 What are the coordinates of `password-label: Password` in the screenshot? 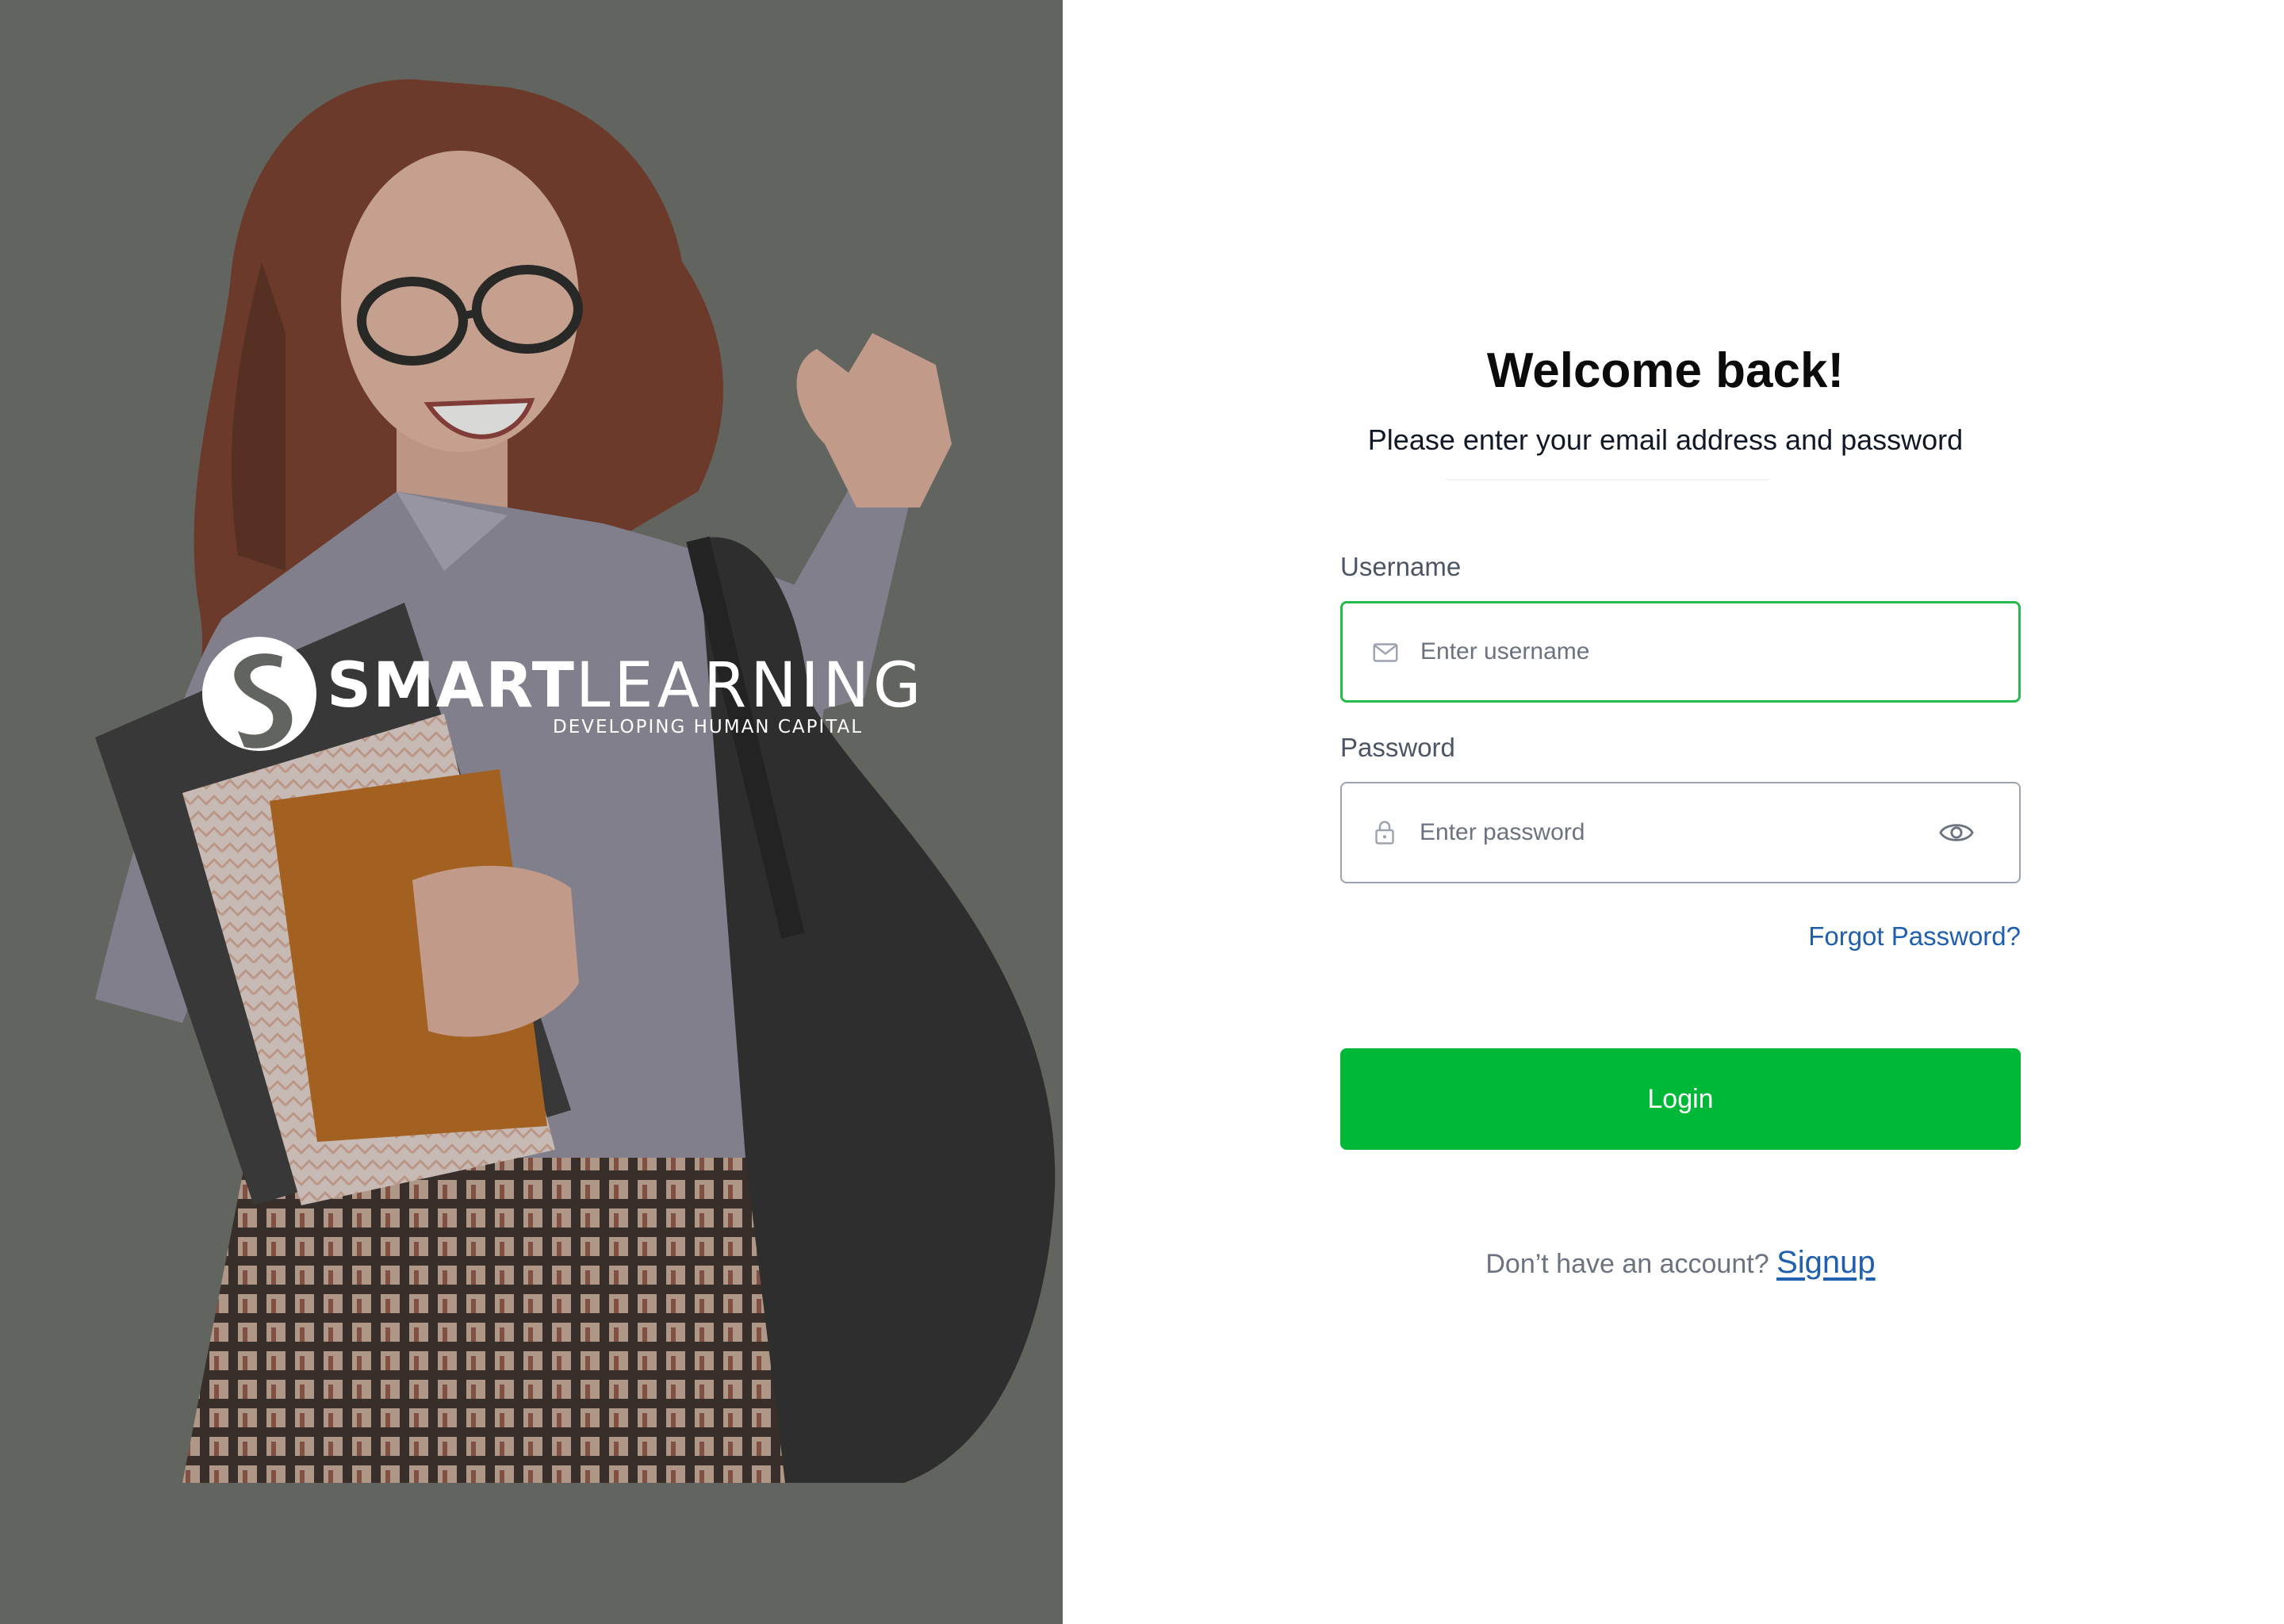 It's located at (1397, 747).